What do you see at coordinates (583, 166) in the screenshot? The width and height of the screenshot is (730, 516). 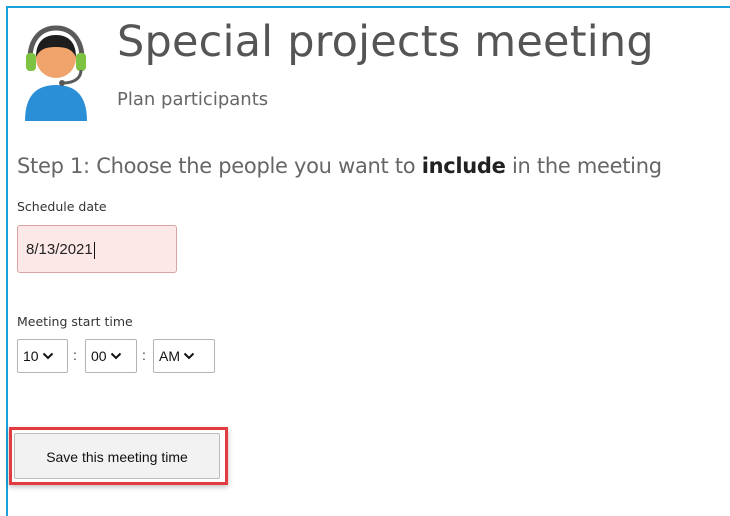 I see `step-text-suffix: in the meeting` at bounding box center [583, 166].